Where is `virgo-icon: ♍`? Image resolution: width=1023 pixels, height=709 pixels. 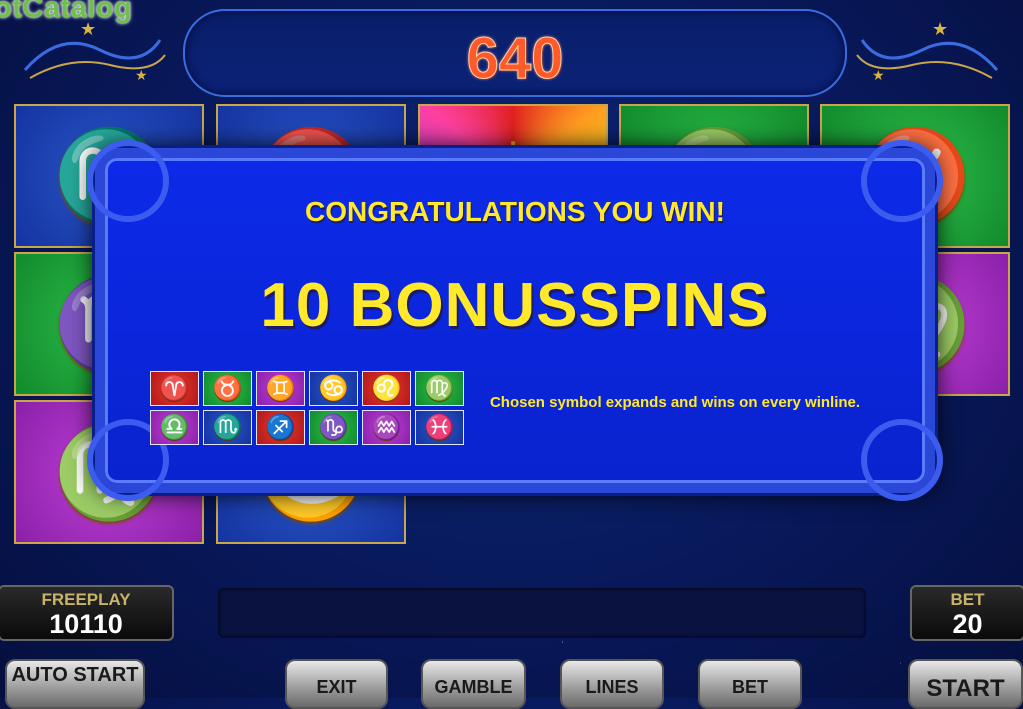 virgo-icon: ♍ is located at coordinates (439, 388).